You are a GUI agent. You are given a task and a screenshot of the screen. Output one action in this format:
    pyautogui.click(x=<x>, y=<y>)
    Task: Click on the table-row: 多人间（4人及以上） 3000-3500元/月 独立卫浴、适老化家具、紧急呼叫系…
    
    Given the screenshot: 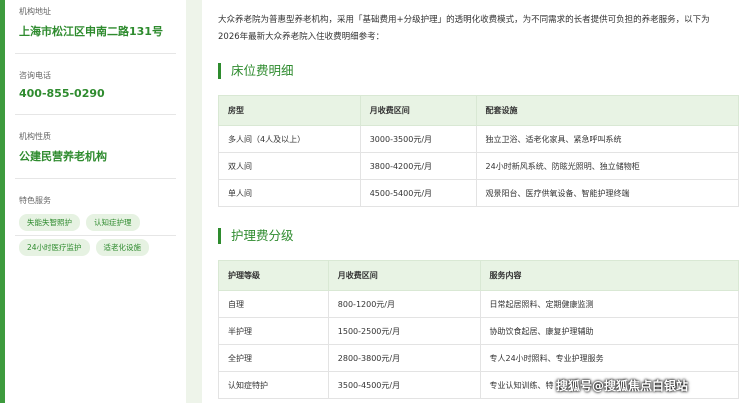 What is the action you would take?
    pyautogui.click(x=479, y=139)
    